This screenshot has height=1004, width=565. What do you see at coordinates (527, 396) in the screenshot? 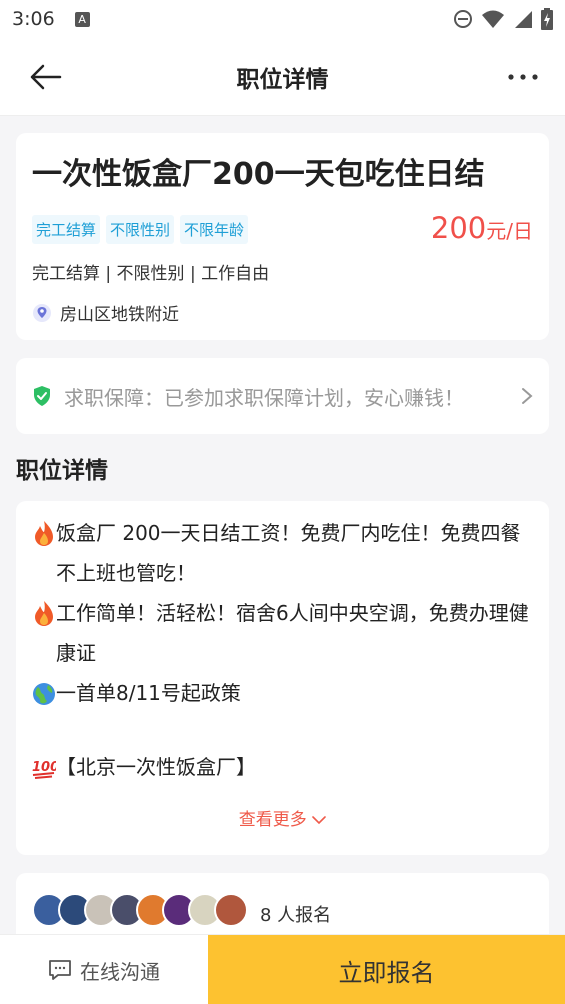
I see `chevron-right-icon` at bounding box center [527, 396].